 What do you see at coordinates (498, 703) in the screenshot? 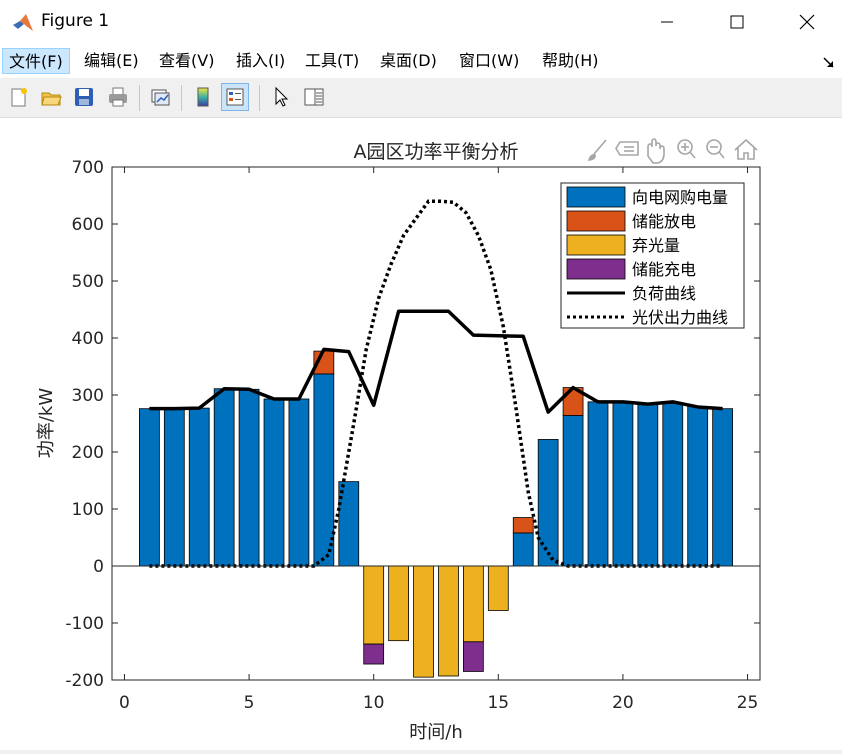
I see `x-tick-label: 15` at bounding box center [498, 703].